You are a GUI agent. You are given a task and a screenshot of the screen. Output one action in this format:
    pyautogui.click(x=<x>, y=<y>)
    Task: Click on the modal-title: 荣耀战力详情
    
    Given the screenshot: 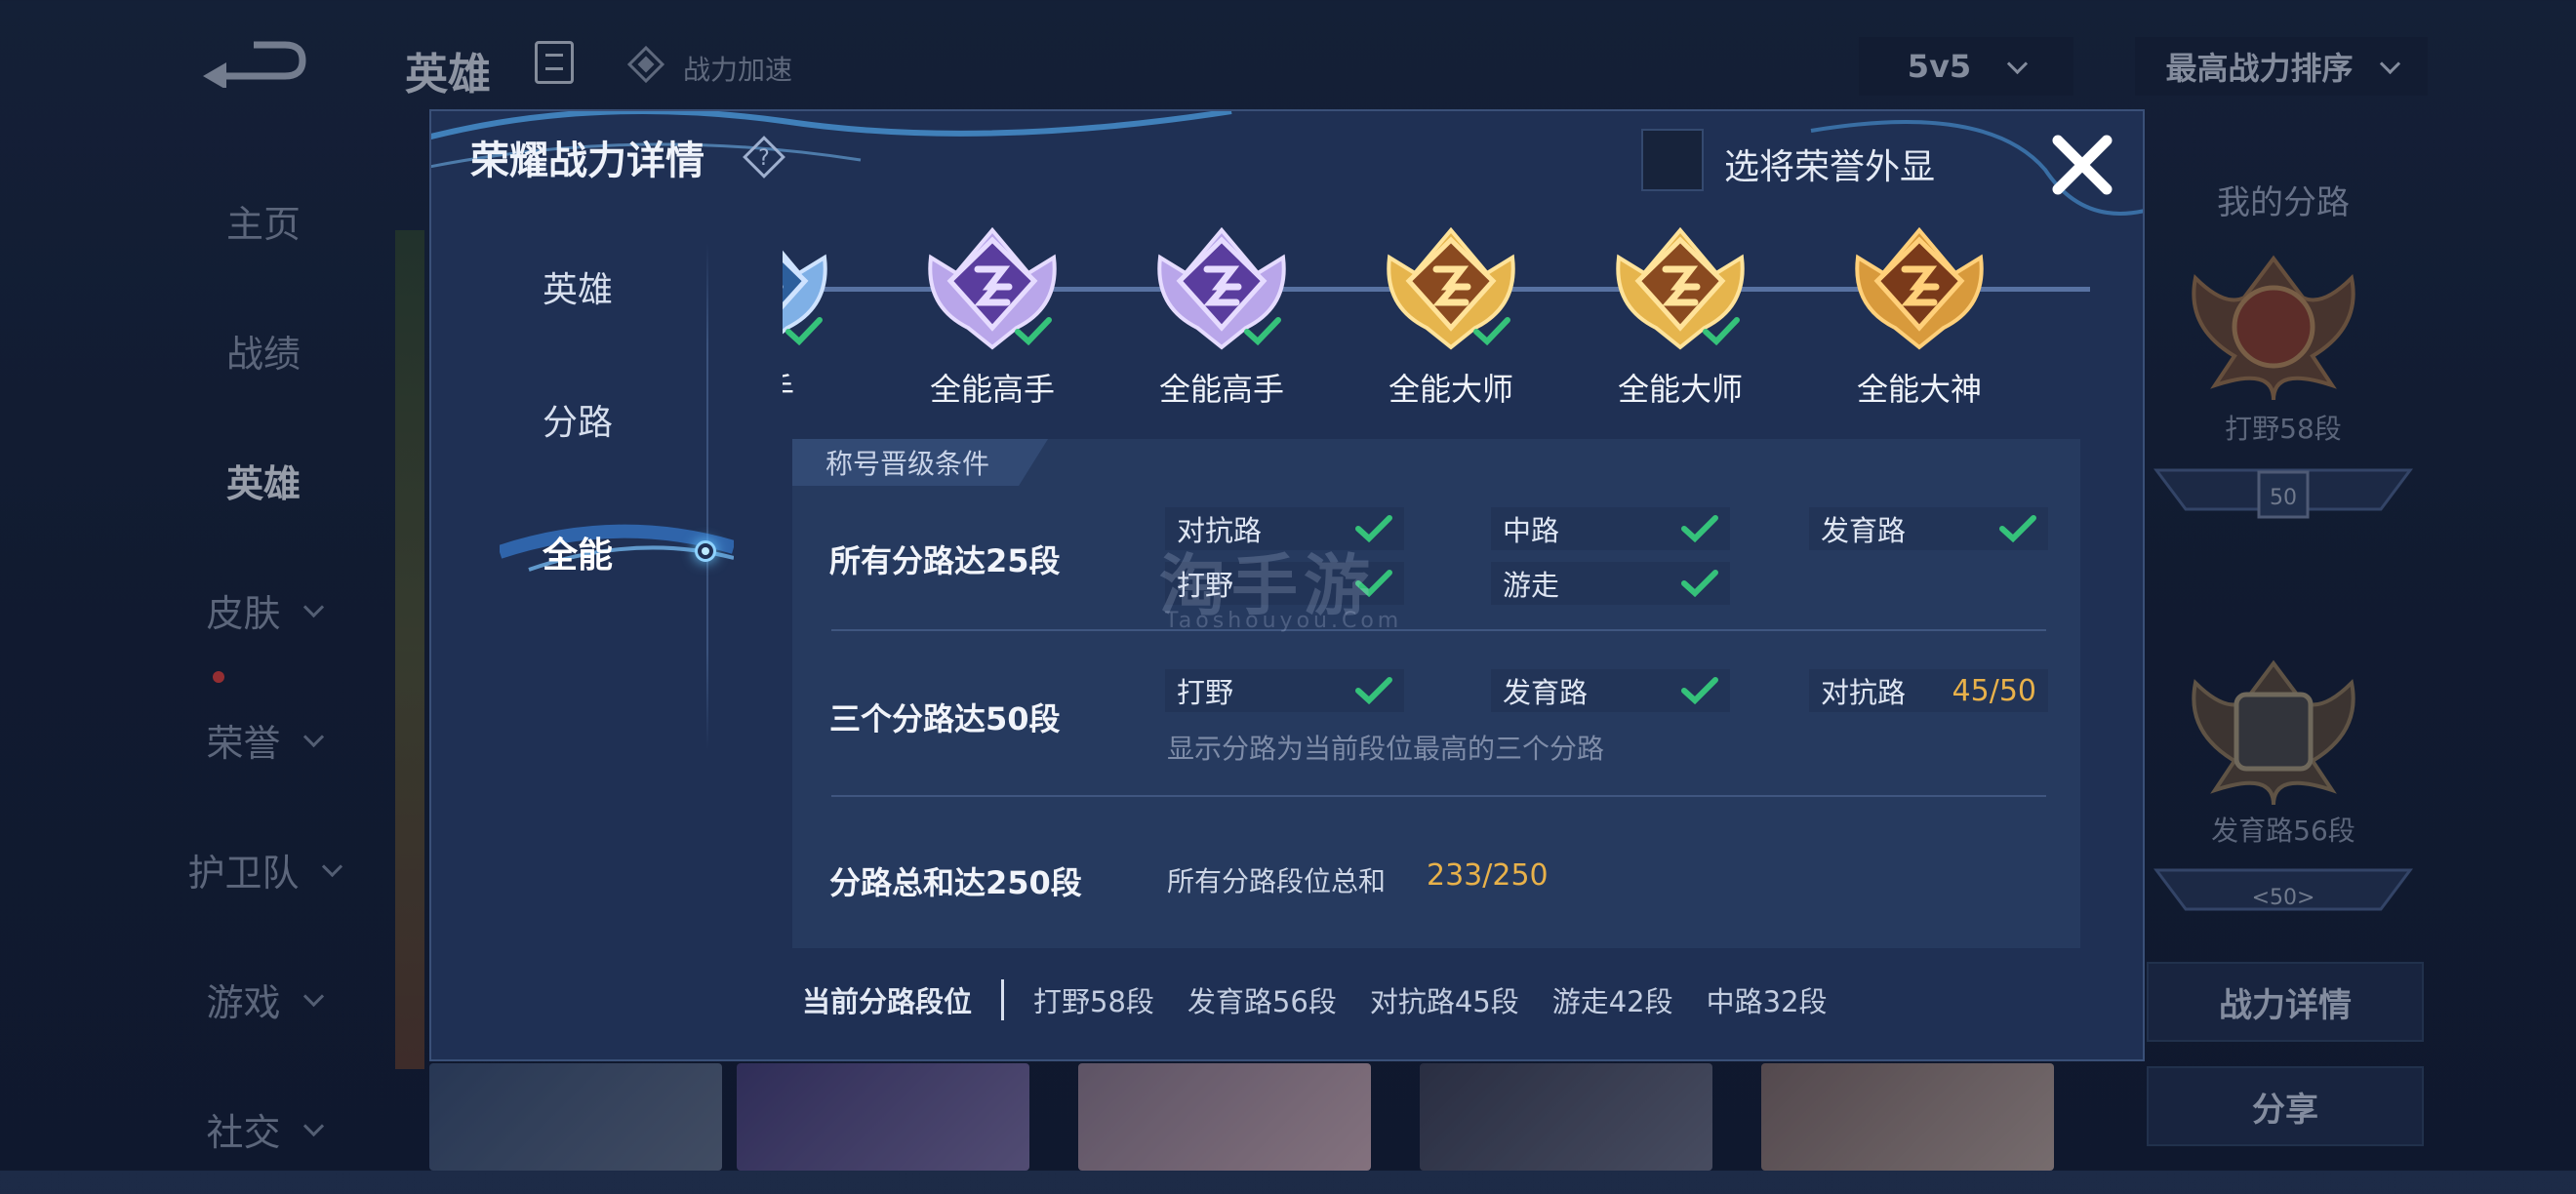 What is the action you would take?
    pyautogui.click(x=587, y=161)
    